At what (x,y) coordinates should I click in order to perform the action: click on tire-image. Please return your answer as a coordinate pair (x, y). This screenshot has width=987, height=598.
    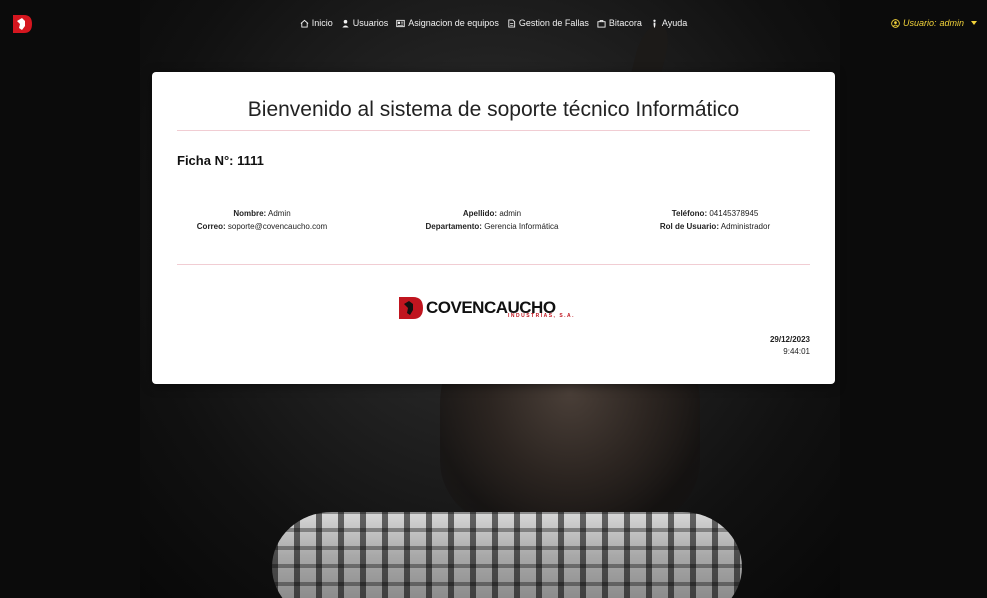
    Looking at the image, I should click on (507, 555).